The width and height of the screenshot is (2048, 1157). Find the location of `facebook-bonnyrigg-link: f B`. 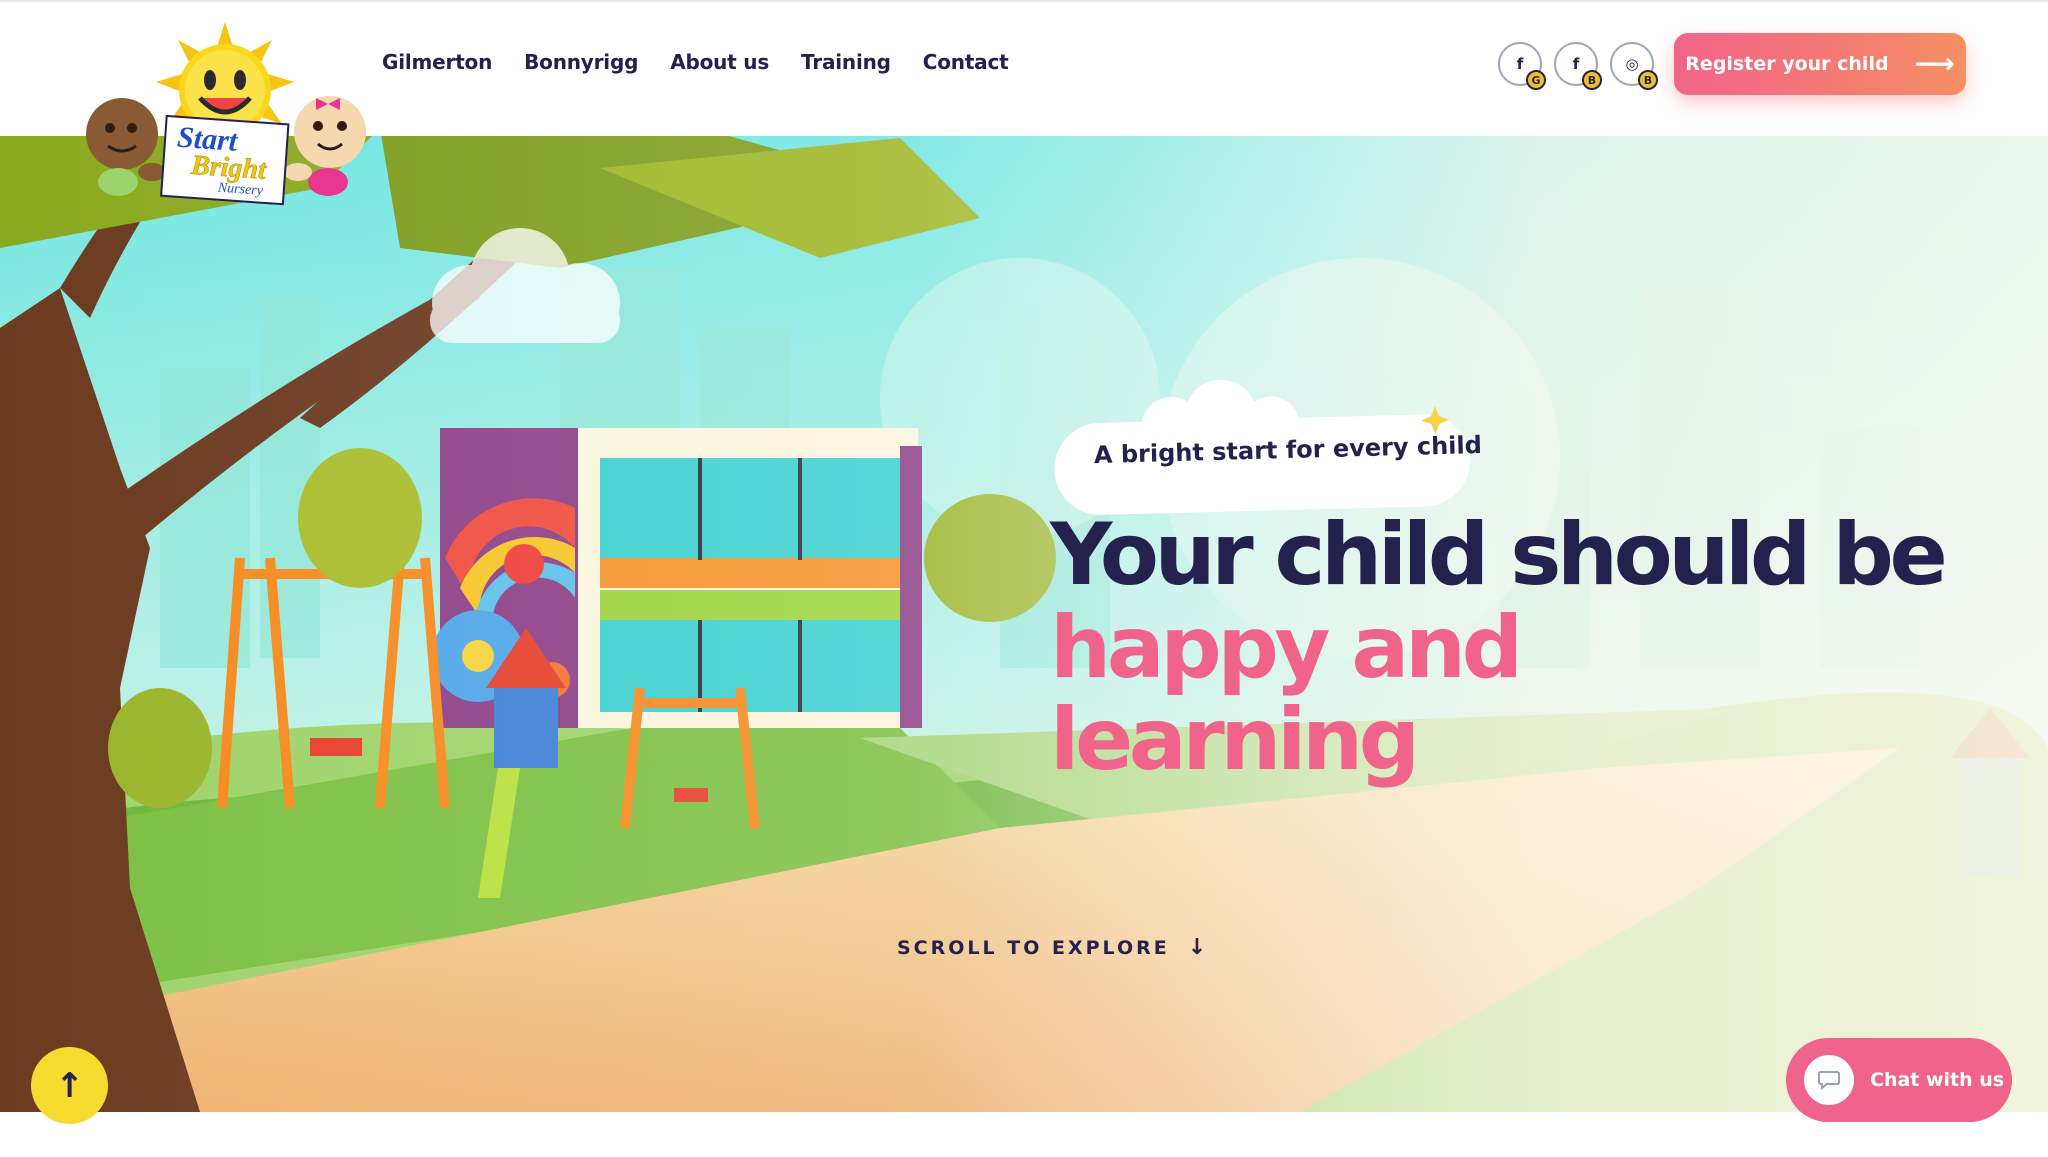

facebook-bonnyrigg-link: f B is located at coordinates (1578, 66).